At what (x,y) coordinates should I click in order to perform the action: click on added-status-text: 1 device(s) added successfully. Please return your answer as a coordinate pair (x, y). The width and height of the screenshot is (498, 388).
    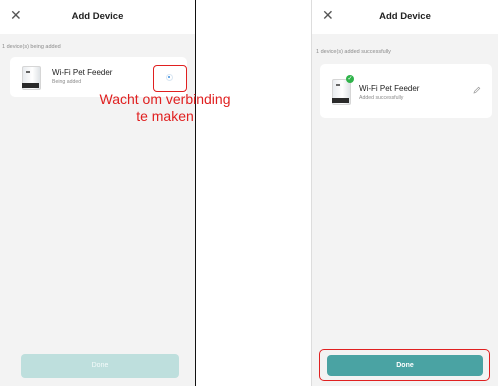
    Looking at the image, I should click on (353, 52).